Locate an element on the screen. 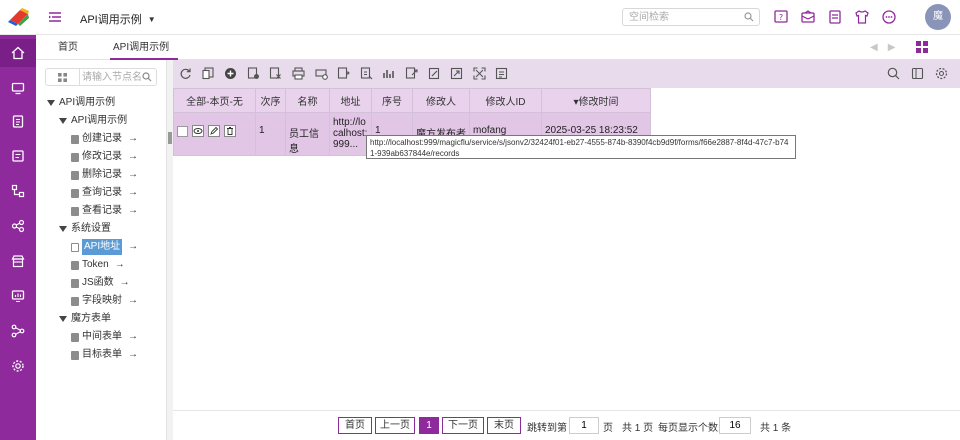  column-header-seq: 序号 is located at coordinates (392, 100).